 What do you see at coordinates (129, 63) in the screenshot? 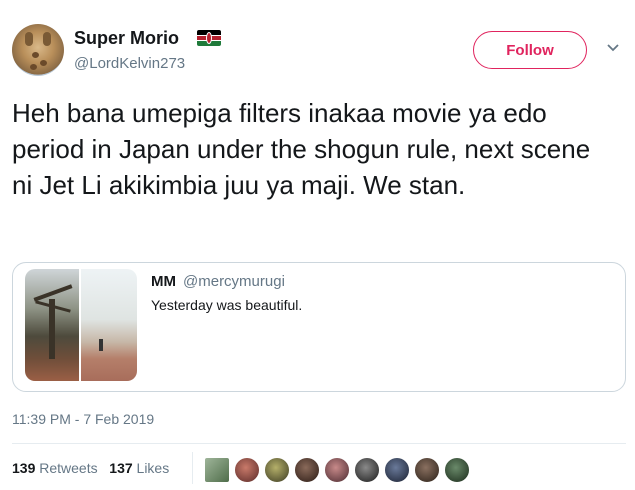
I see `author-handle: @LordKelvin273` at bounding box center [129, 63].